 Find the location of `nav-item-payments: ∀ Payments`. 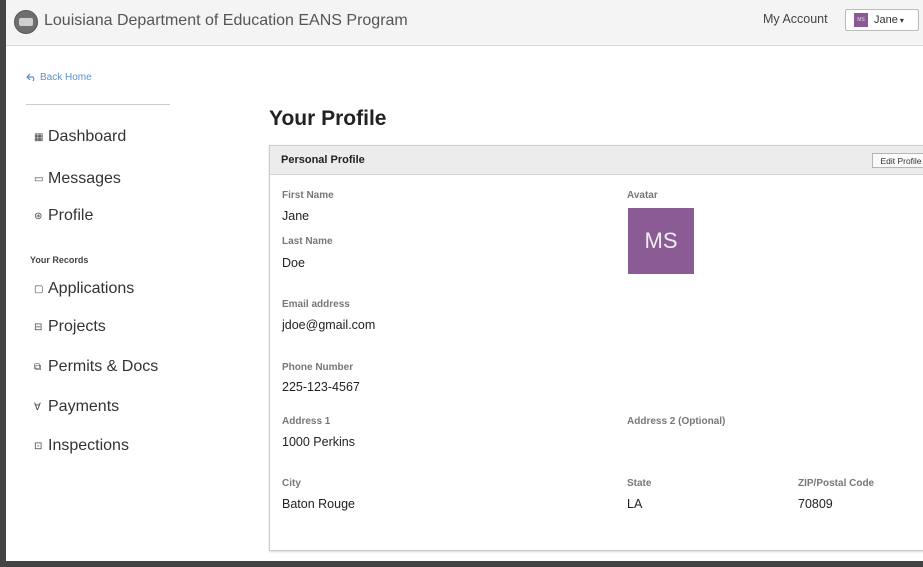

nav-item-payments: ∀ Payments is located at coordinates (76, 407).